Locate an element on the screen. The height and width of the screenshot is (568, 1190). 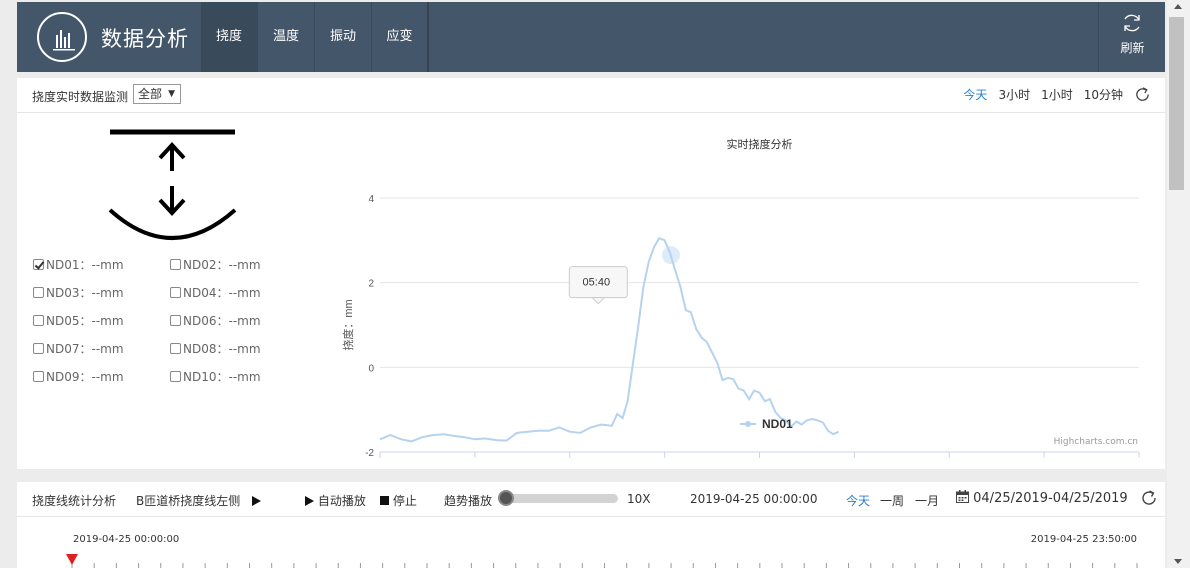
current-time: 2019-04-25 00:00:00 is located at coordinates (754, 499).